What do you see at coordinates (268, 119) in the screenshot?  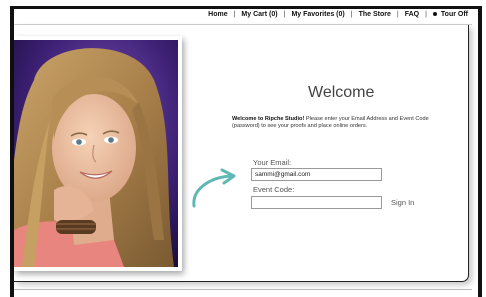 I see `intro-bold: Welcome to Ripche Studio!` at bounding box center [268, 119].